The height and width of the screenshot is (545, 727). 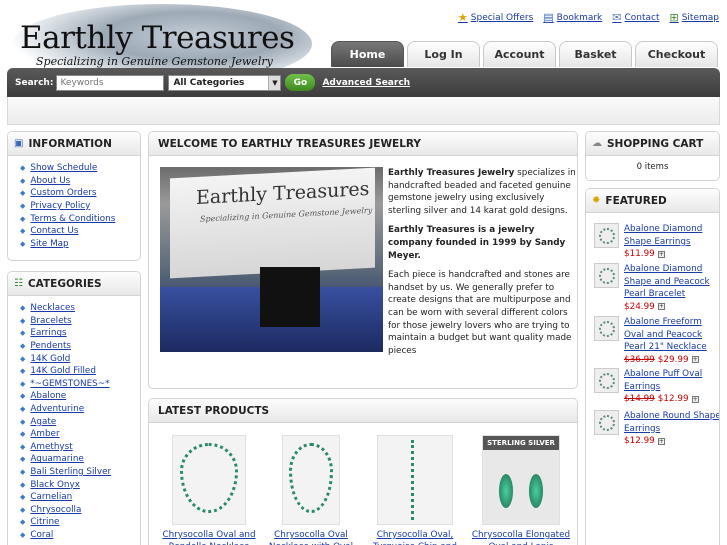 What do you see at coordinates (595, 54) in the screenshot?
I see `tab-basket: Basket` at bounding box center [595, 54].